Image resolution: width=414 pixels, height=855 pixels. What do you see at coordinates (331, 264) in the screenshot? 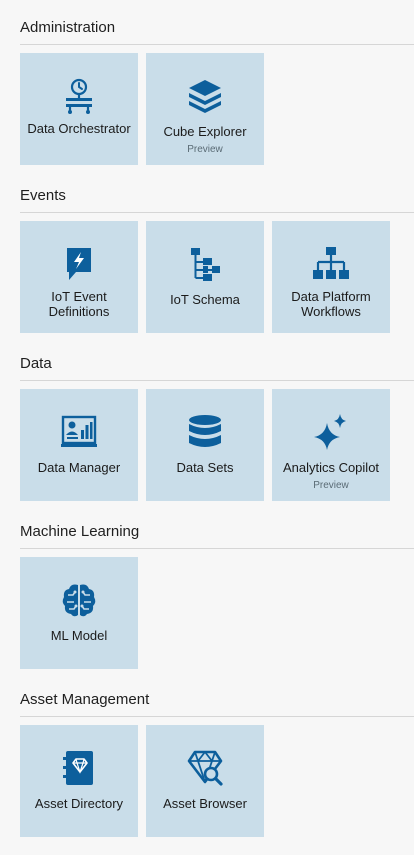
I see `workflow-hierarchy-icon` at bounding box center [331, 264].